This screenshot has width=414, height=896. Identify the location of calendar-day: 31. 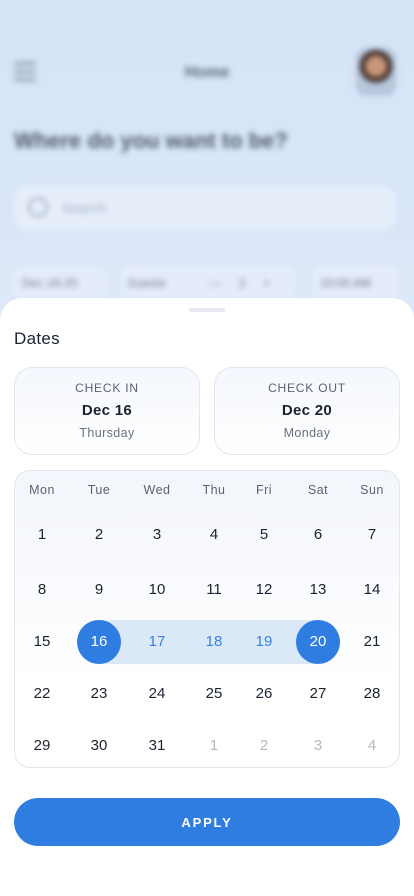
(157, 746).